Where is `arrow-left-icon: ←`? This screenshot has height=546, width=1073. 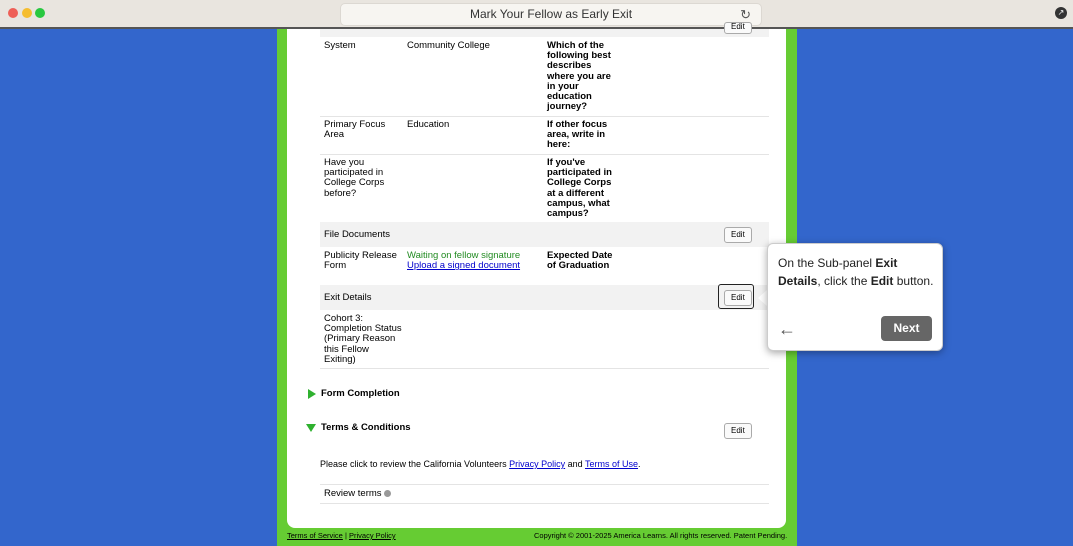
arrow-left-icon: ← is located at coordinates (787, 329).